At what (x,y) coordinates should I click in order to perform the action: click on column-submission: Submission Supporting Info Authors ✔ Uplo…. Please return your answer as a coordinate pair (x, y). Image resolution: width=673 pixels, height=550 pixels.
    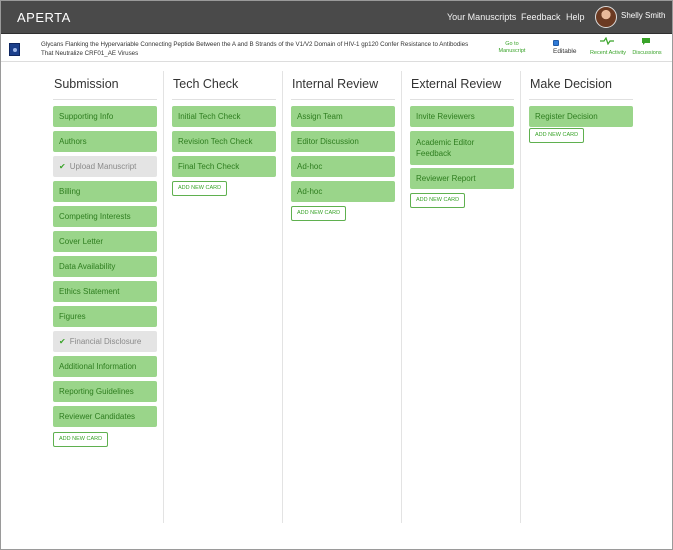
    Looking at the image, I should click on (105, 294).